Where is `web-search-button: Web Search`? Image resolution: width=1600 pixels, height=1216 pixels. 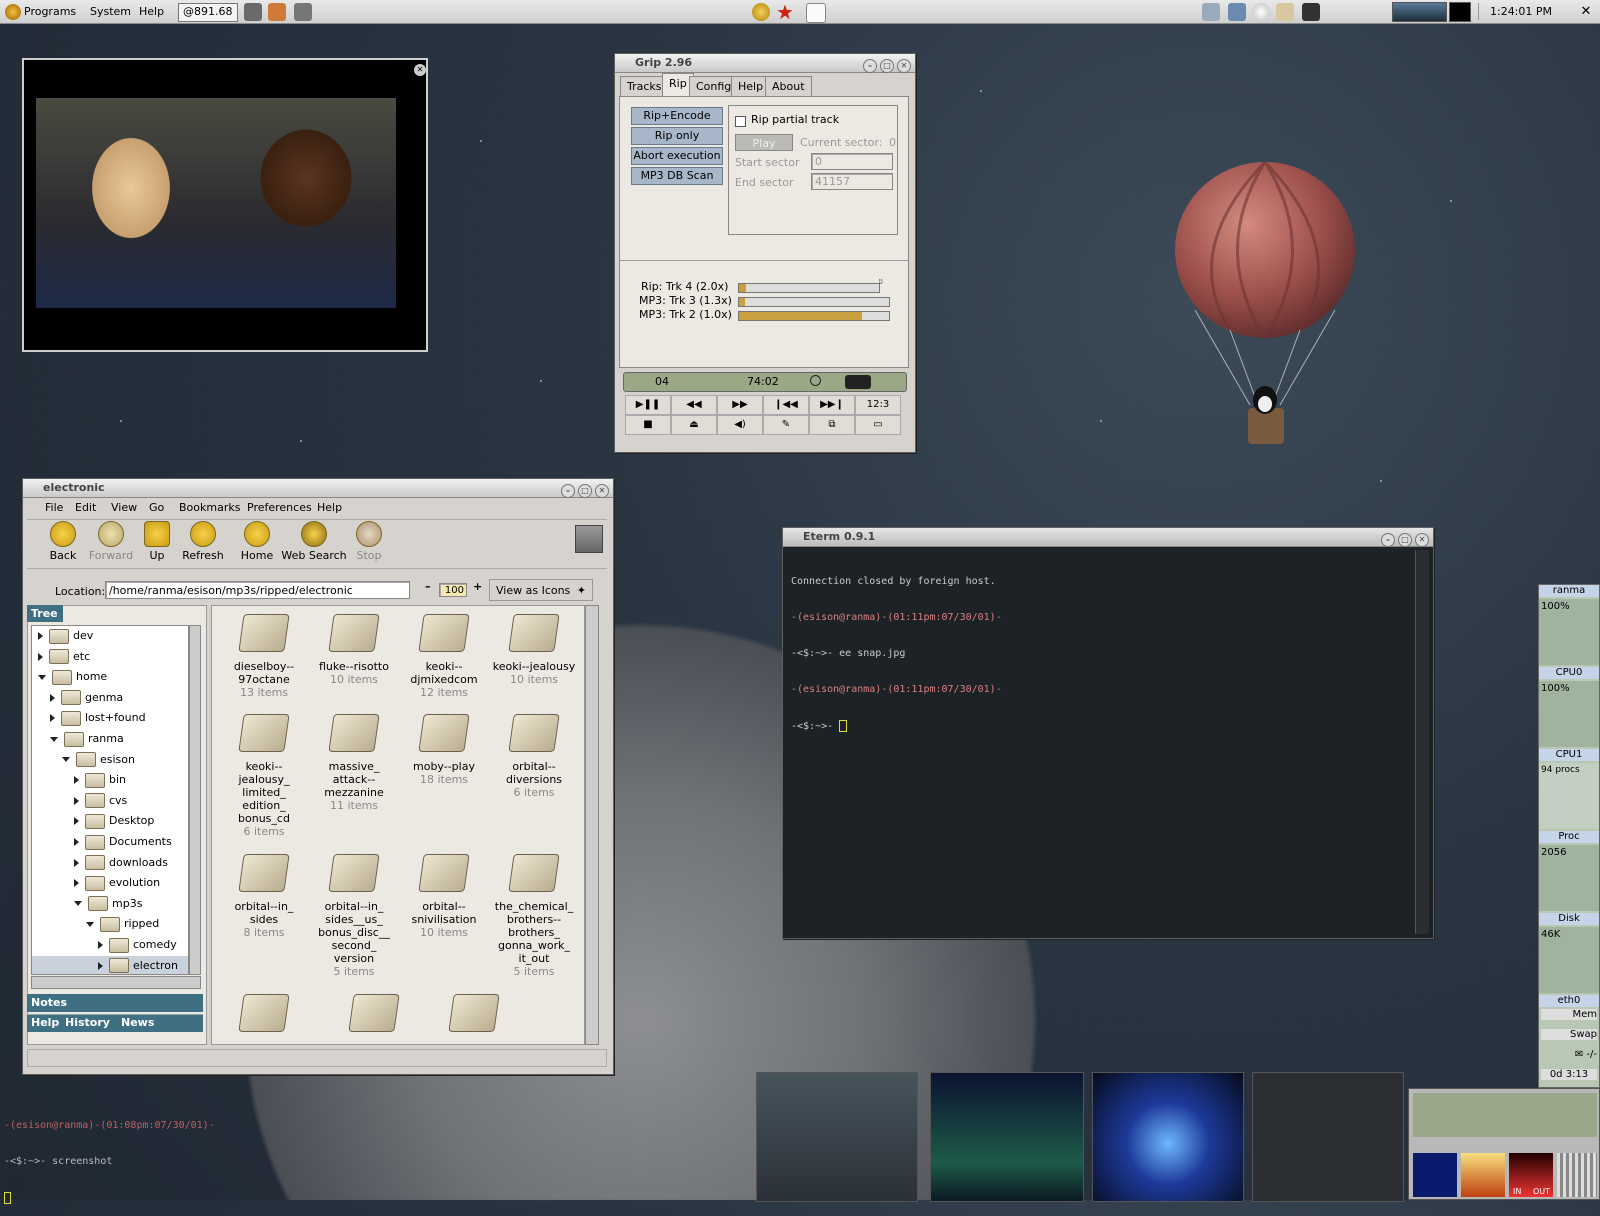 web-search-button: Web Search is located at coordinates (314, 541).